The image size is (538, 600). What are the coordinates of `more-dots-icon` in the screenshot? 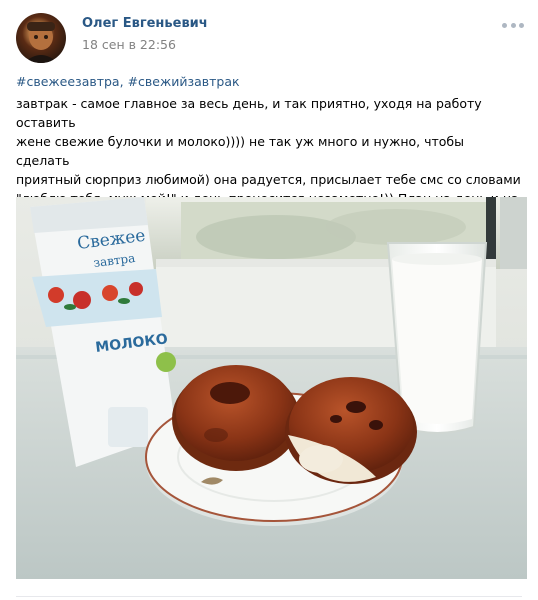 It's located at (513, 25).